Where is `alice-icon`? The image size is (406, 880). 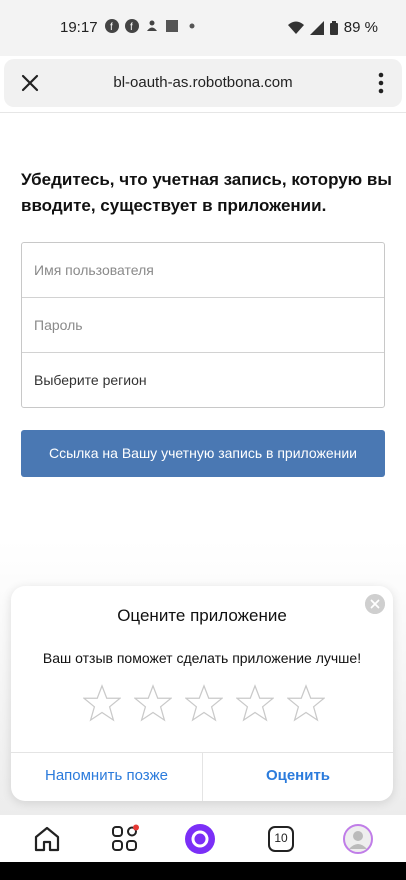 alice-icon is located at coordinates (200, 839).